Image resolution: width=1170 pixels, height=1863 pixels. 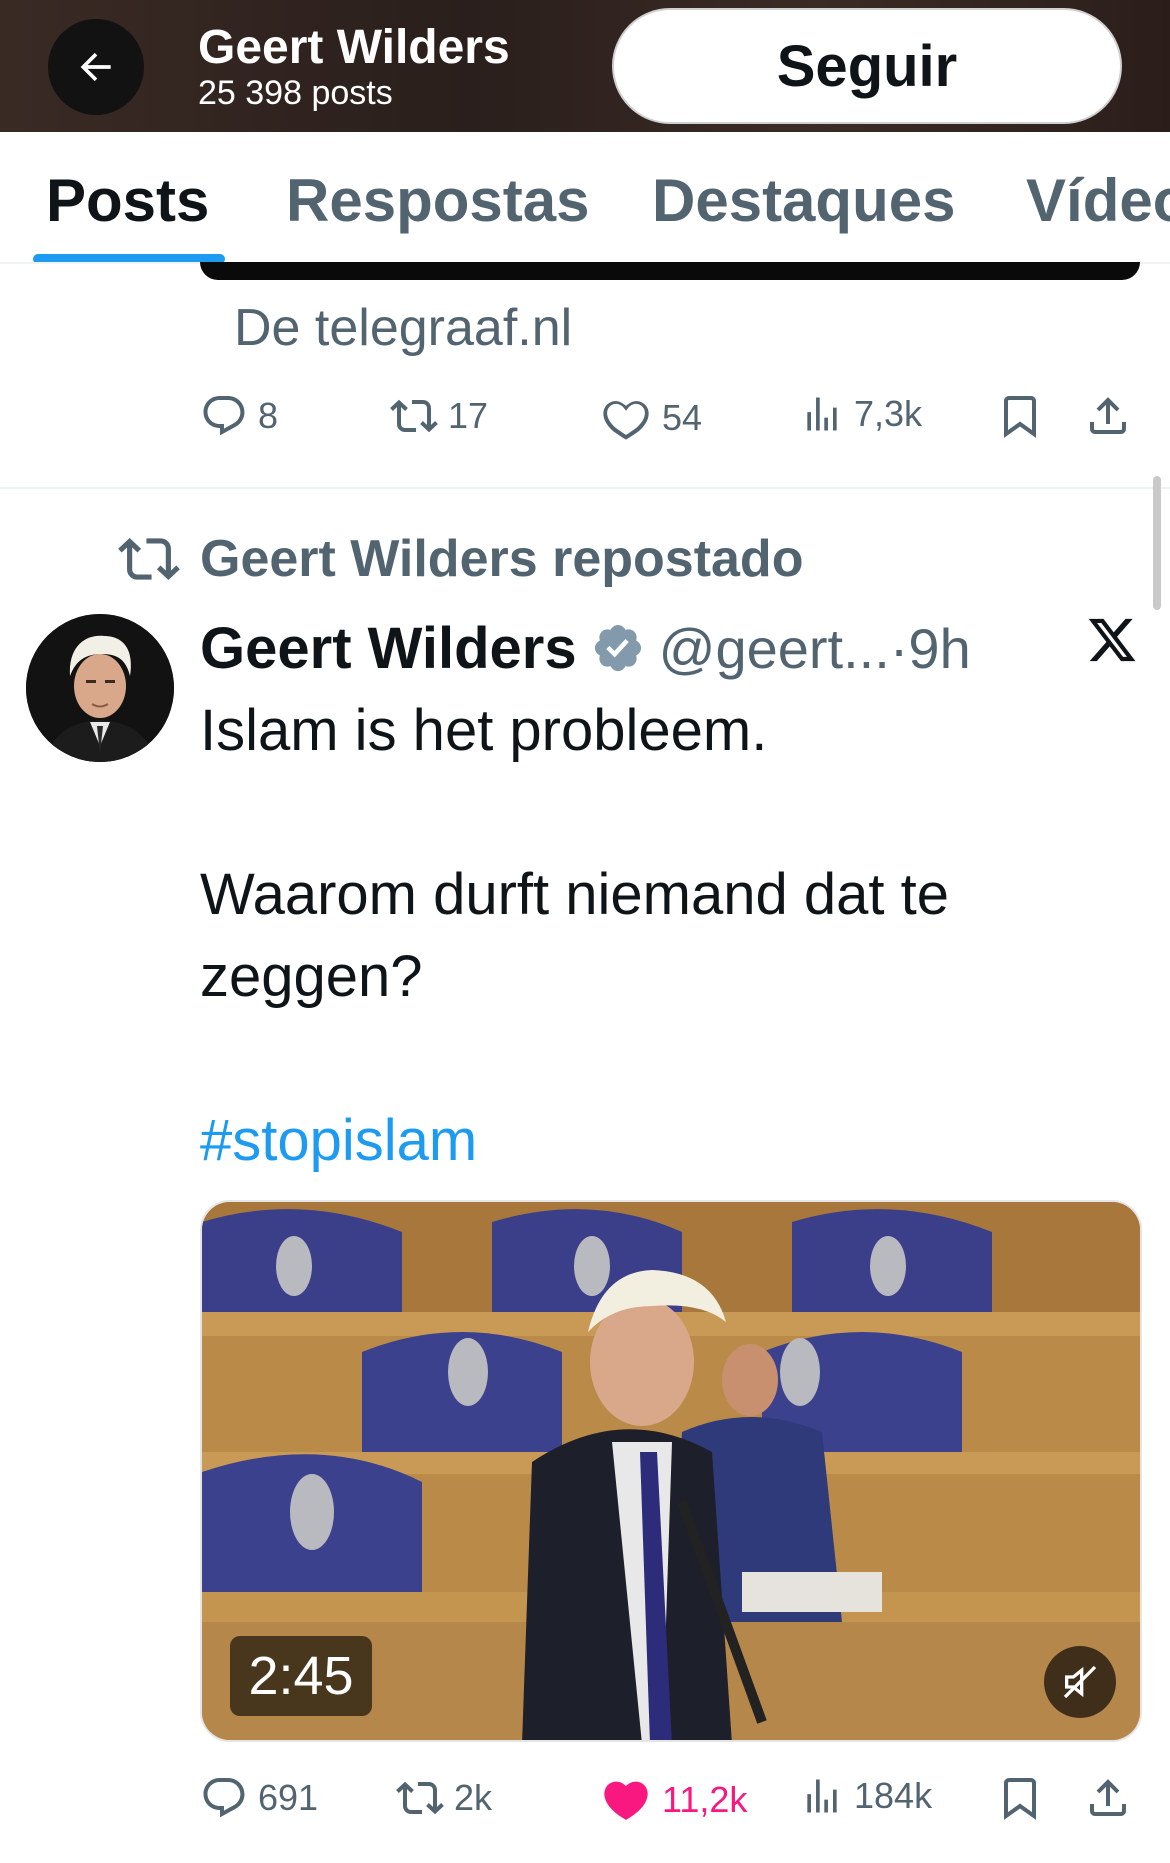 I want to click on reply-button: 691, so click(x=259, y=1798).